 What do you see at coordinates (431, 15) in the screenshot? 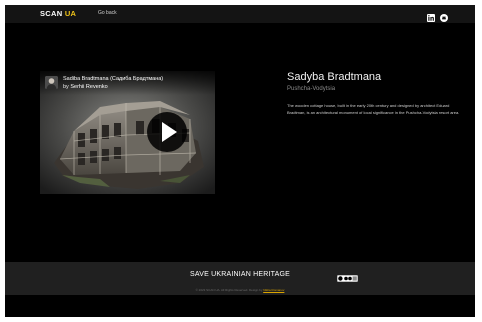
I see `linkedin-icon` at bounding box center [431, 15].